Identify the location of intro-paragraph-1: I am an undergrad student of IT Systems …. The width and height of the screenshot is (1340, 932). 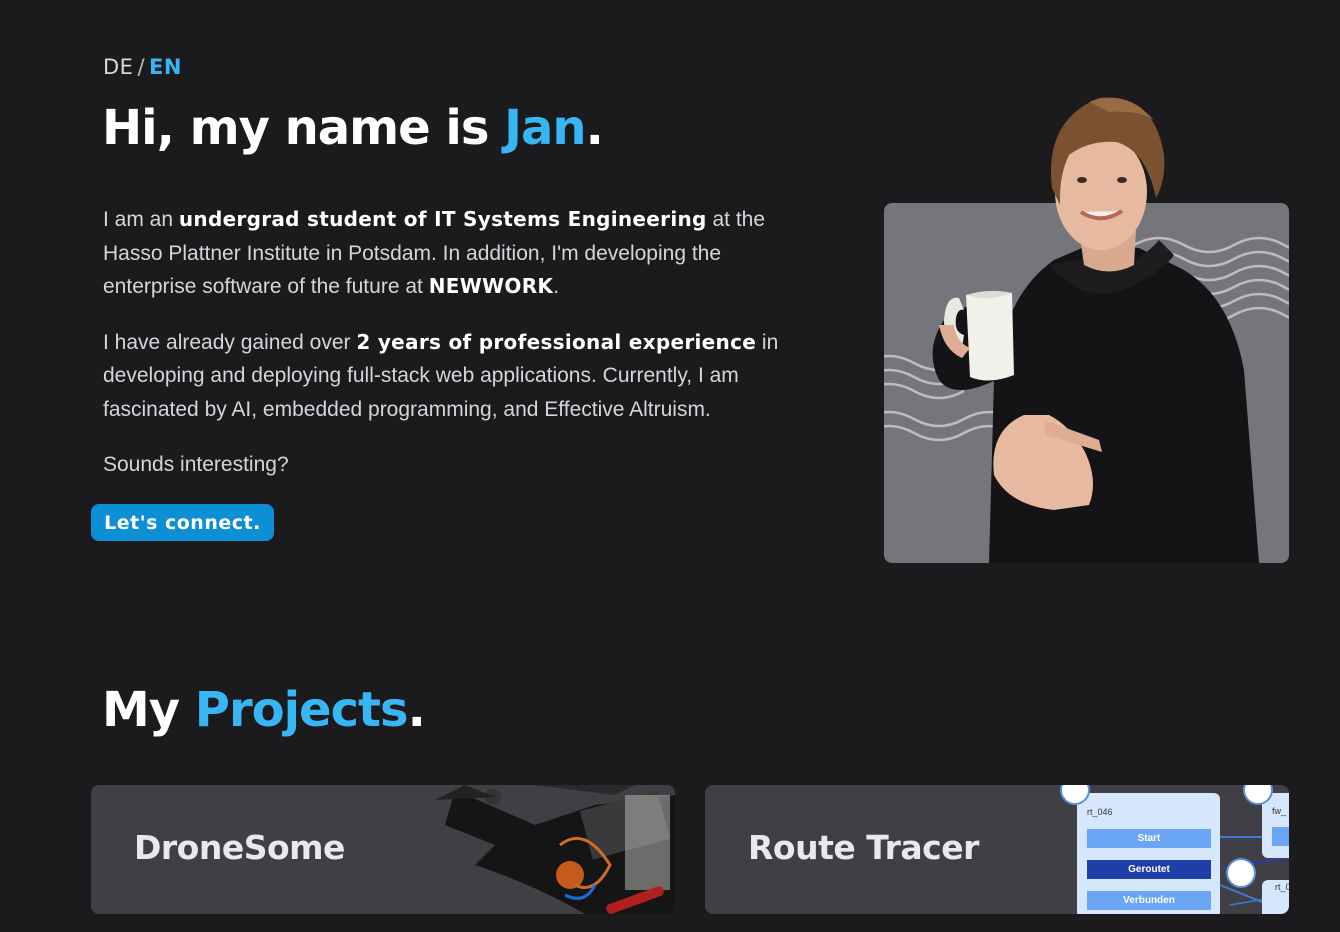
(453, 253).